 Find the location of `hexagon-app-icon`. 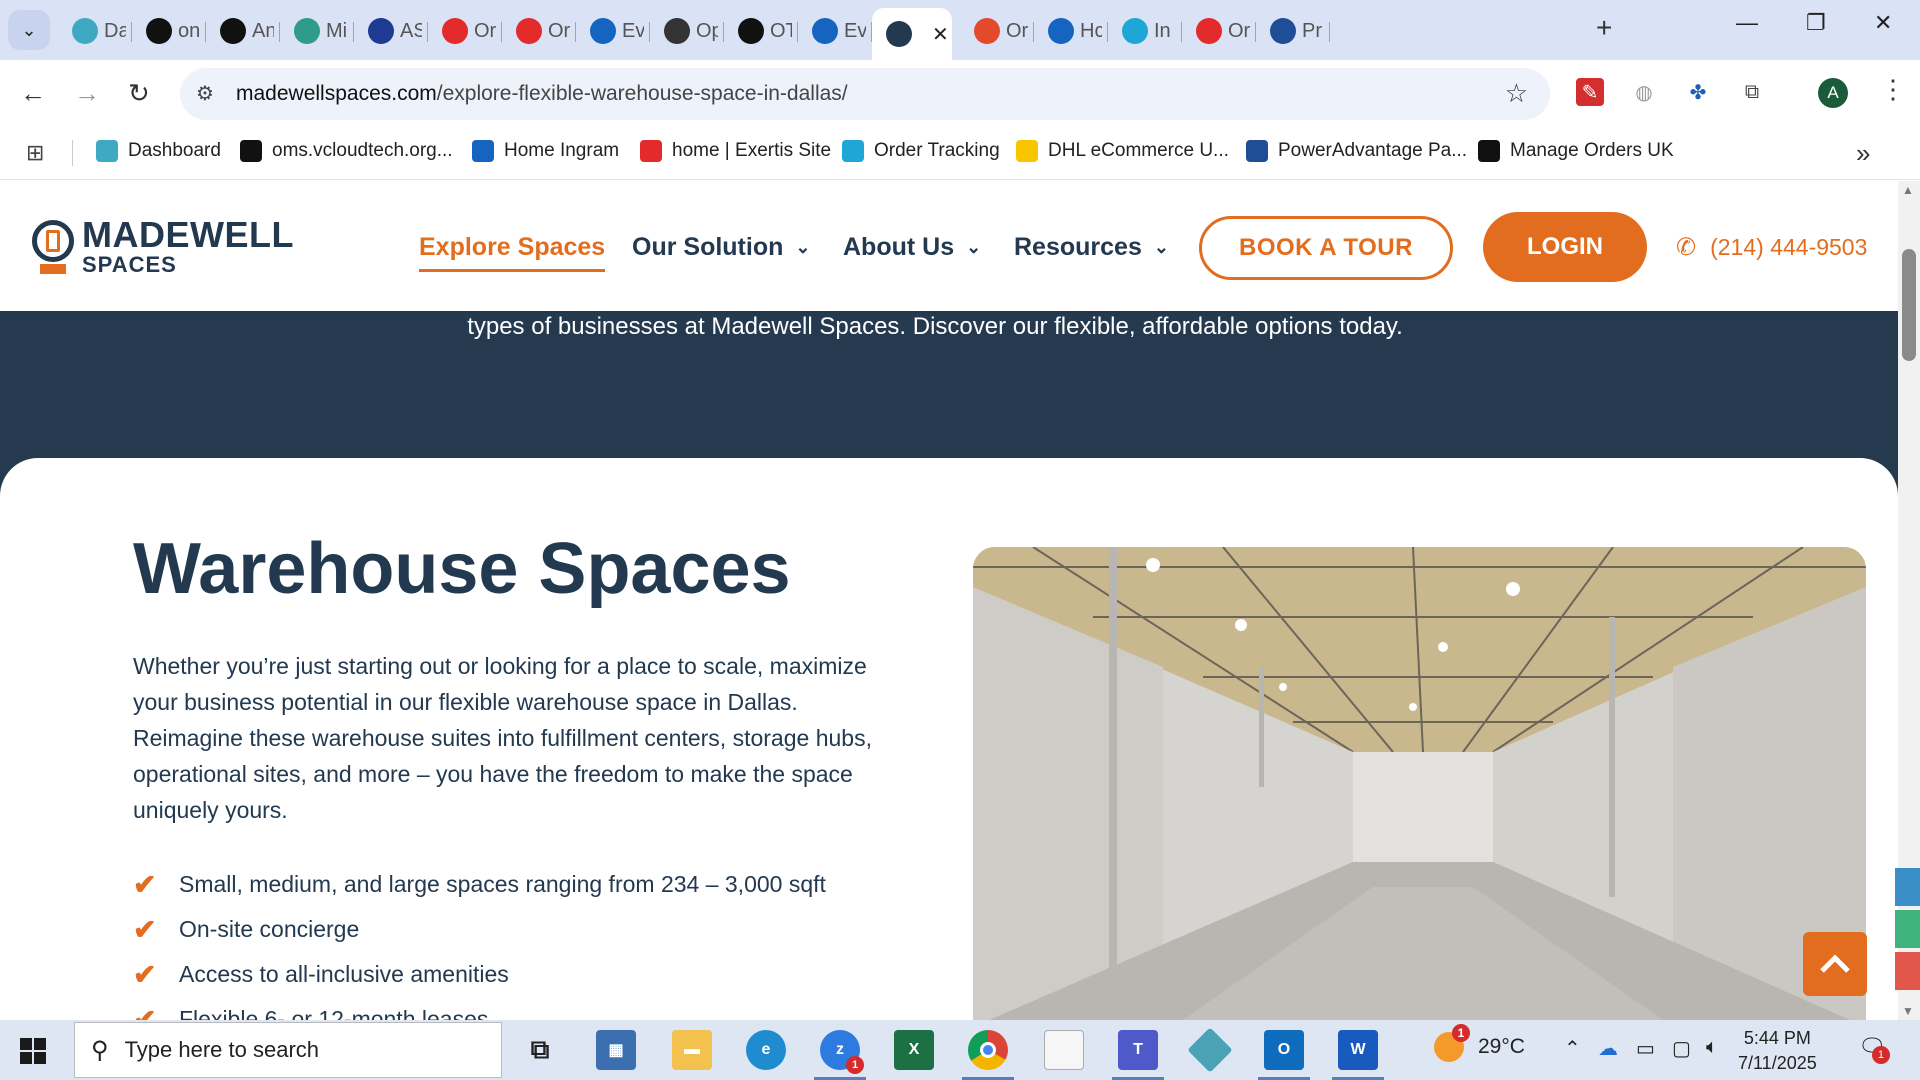

hexagon-app-icon is located at coordinates (1210, 1050).